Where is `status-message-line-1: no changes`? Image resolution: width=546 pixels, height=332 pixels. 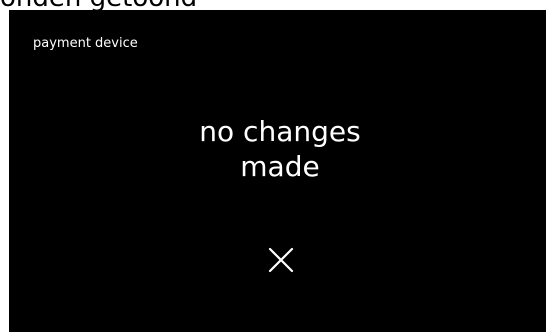
status-message-line-1: no changes is located at coordinates (280, 131).